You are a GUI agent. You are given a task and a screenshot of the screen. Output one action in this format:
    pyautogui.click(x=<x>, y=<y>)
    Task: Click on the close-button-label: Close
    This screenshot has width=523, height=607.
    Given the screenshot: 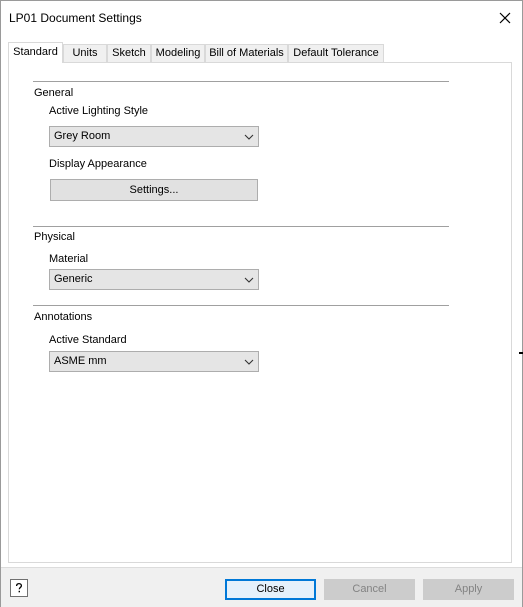 What is the action you would take?
    pyautogui.click(x=270, y=589)
    